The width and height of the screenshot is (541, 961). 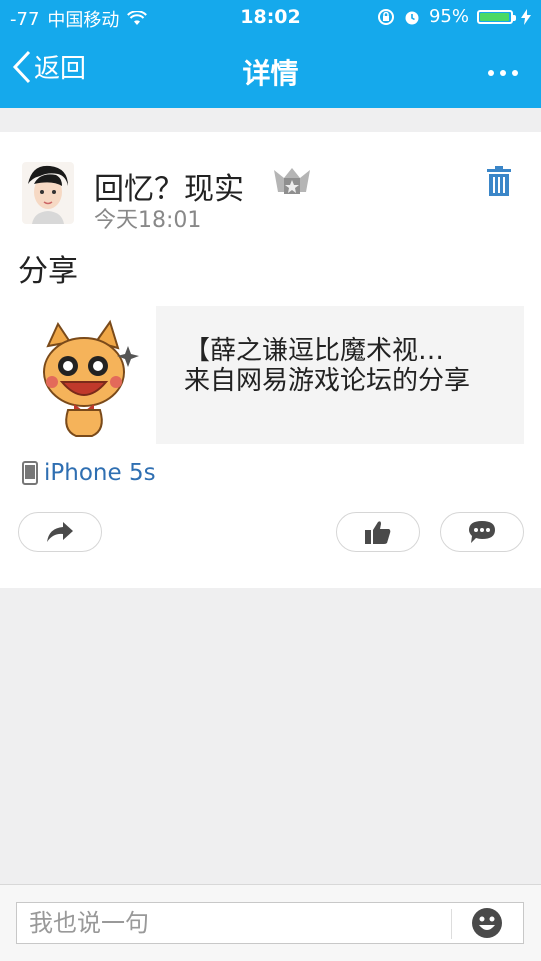 I want to click on status-bar: -77 中国移动 18:02 95%, so click(x=270, y=17).